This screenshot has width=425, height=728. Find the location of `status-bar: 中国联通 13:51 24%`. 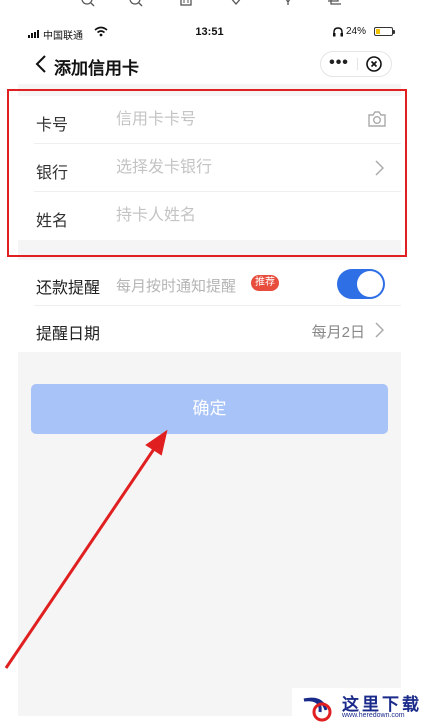

status-bar: 中国联通 13:51 24% is located at coordinates (209, 33).